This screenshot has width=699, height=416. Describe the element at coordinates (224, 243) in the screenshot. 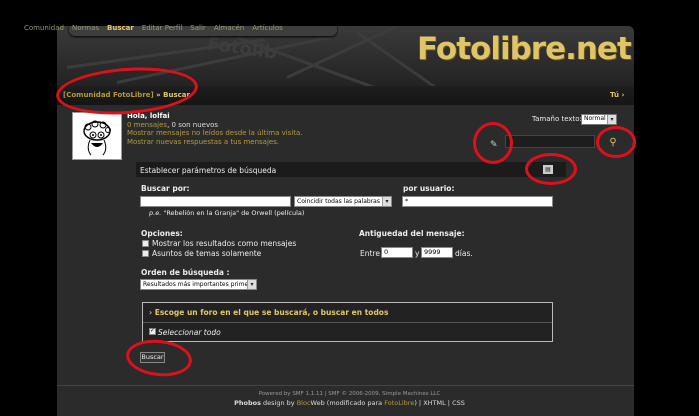

I see `show-as-messages-label: Mostrar los resultados como mensajes` at that location.